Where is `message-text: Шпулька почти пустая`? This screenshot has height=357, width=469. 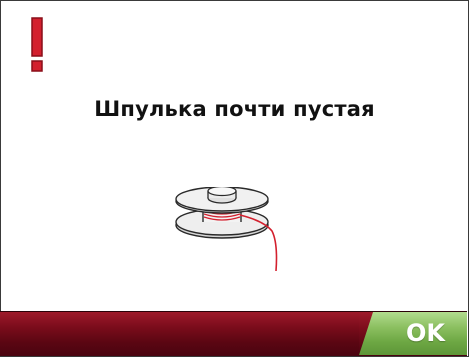 message-text: Шпулька почти пустая is located at coordinates (234, 109).